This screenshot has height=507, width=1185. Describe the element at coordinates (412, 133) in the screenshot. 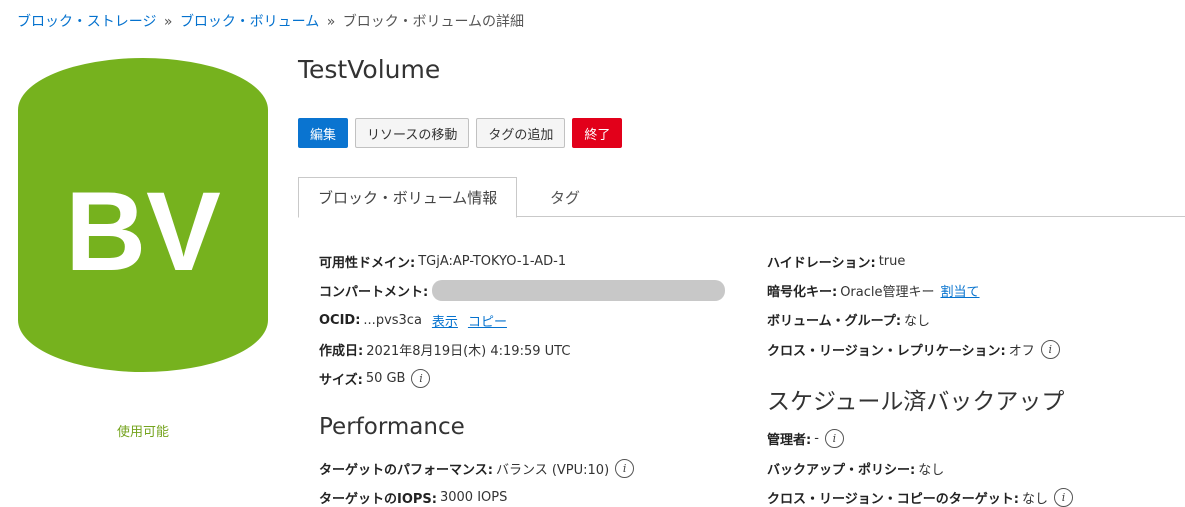

I see `move-resource-button: リソースの移動` at that location.